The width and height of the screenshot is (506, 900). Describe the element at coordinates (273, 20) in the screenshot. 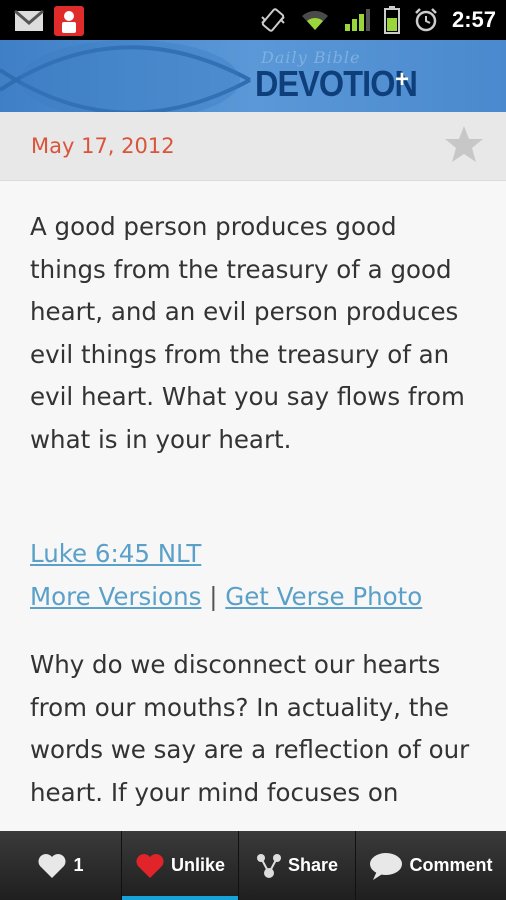

I see `vibrate-icon` at that location.